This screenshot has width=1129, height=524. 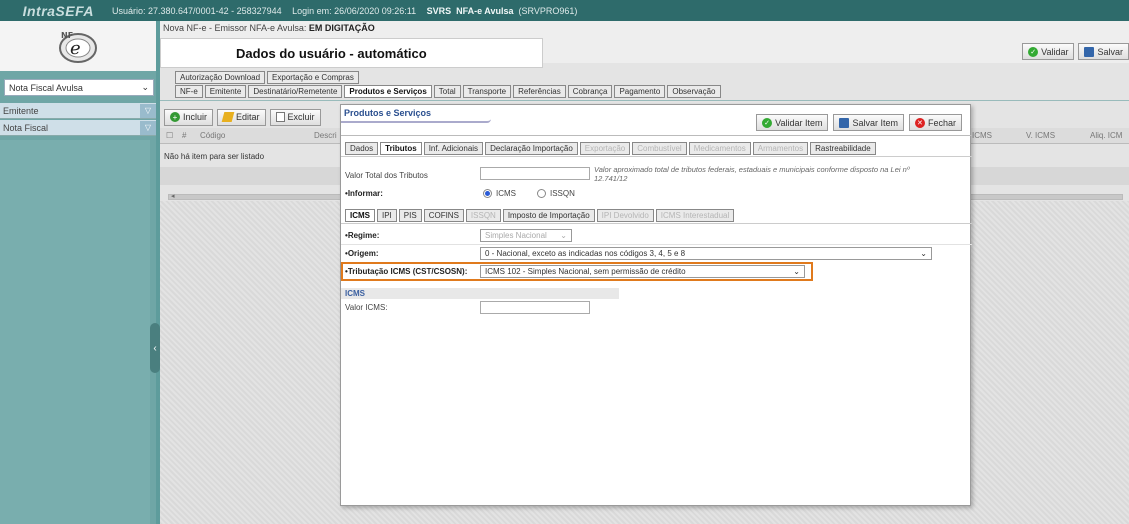 What do you see at coordinates (78, 111) in the screenshot?
I see `sidebar-item-emitente: Emitente ▽` at bounding box center [78, 111].